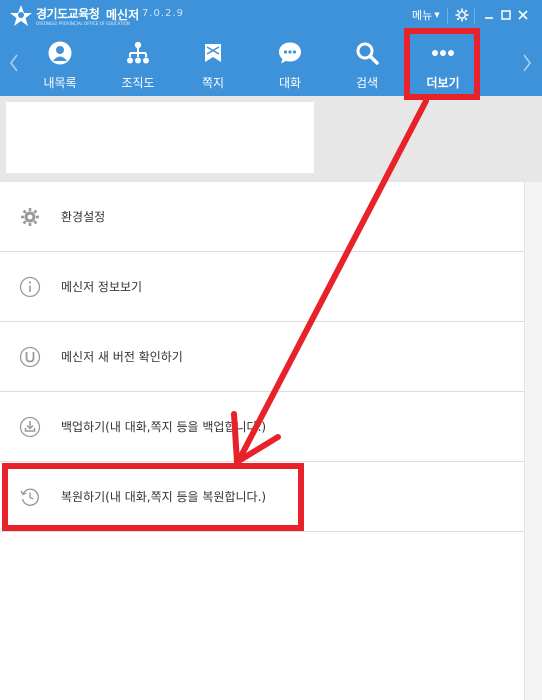  I want to click on profile-area, so click(271, 139).